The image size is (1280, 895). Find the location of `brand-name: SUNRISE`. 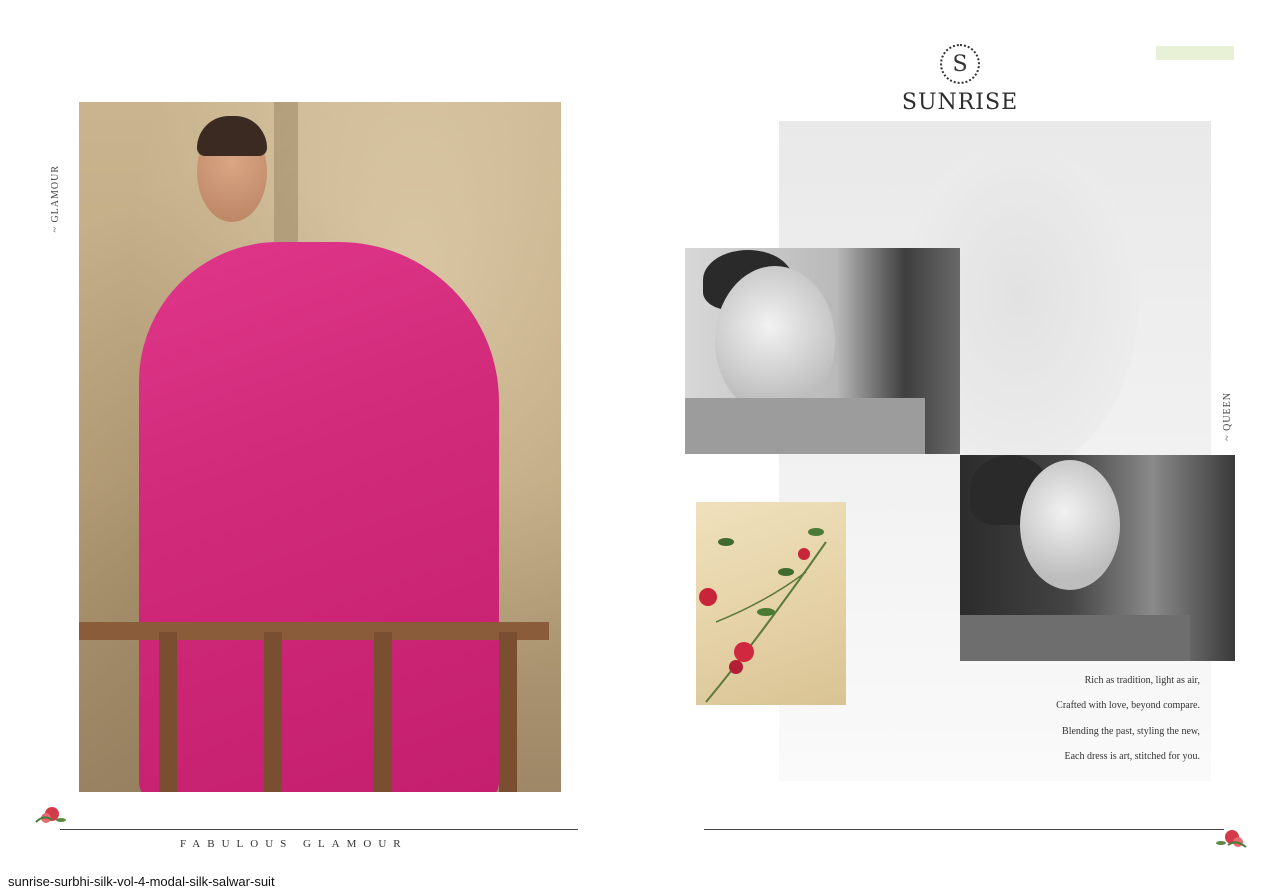

brand-name: SUNRISE is located at coordinates (960, 102).